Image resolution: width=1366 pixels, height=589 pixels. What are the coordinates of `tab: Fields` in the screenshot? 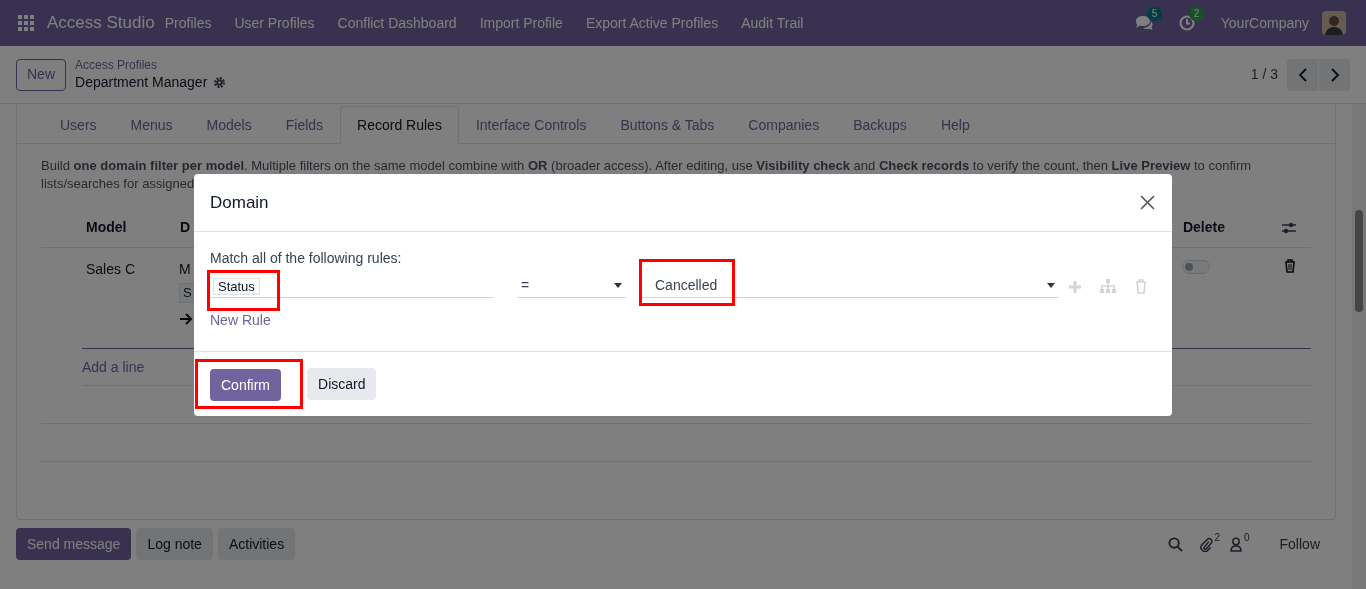 It's located at (304, 125).